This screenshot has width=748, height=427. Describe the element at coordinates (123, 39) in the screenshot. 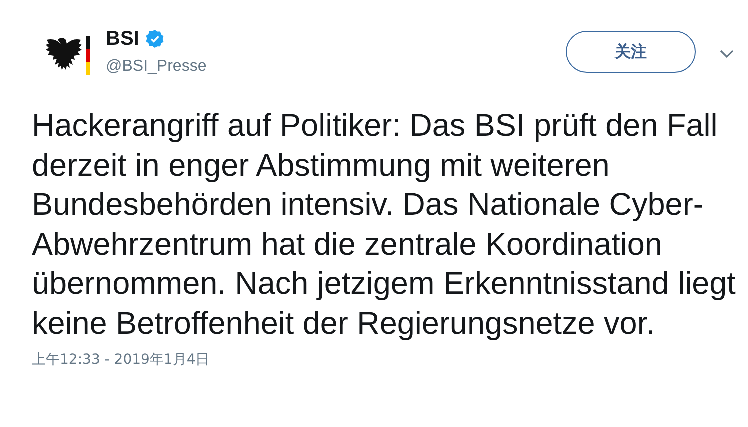

I see `account-name: BSI` at that location.